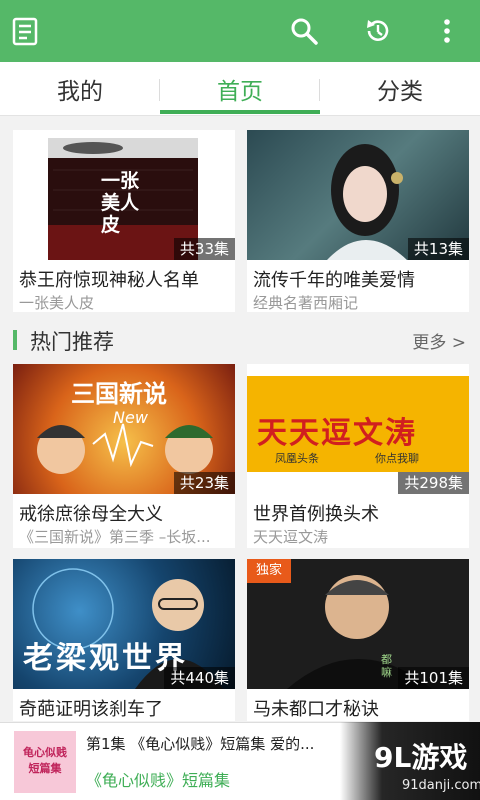 This screenshot has height=800, width=480. What do you see at coordinates (199, 678) in the screenshot?
I see `episode-count-badge: 共440集` at bounding box center [199, 678].